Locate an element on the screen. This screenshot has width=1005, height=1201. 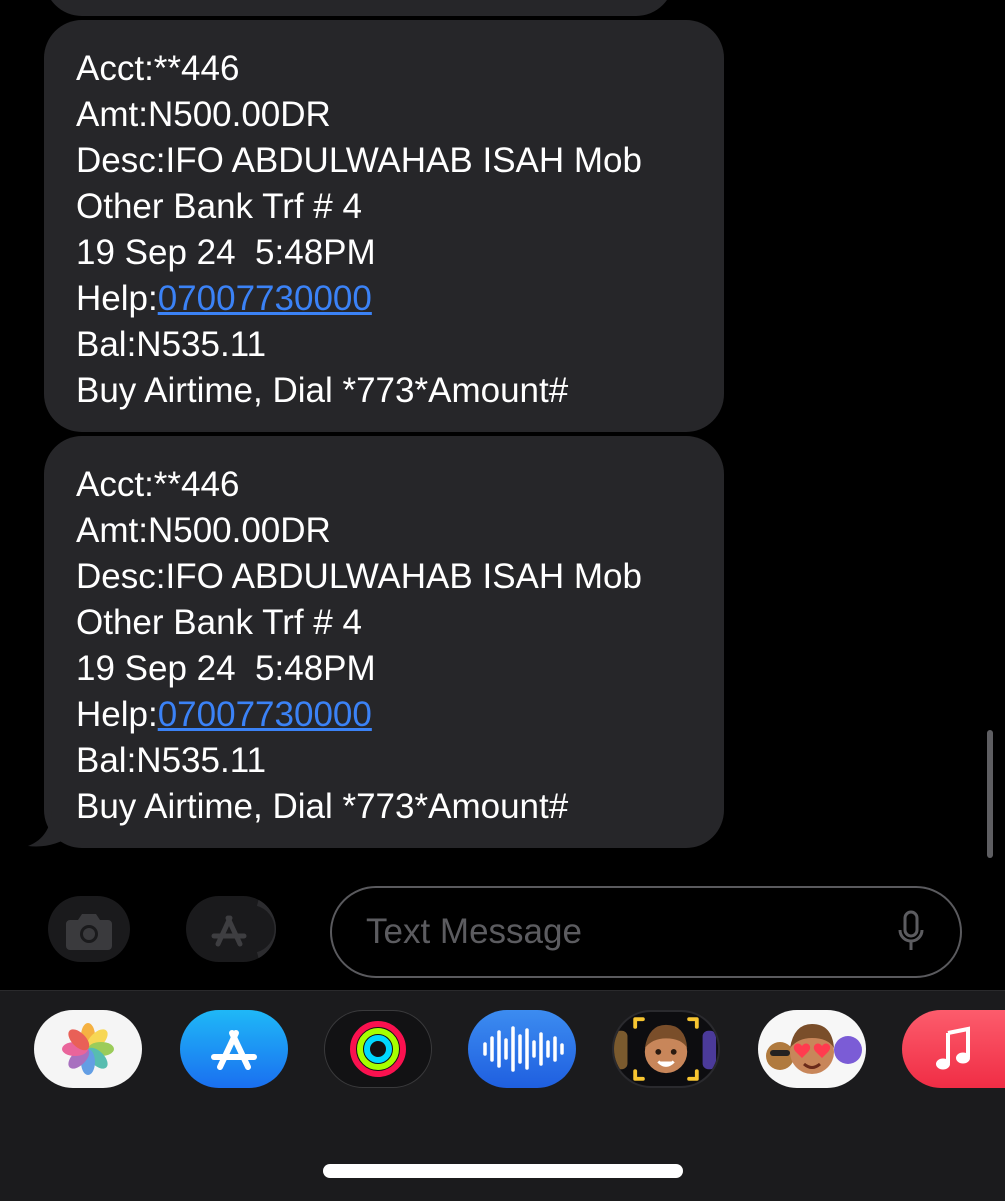
camera-button is located at coordinates (89, 929).